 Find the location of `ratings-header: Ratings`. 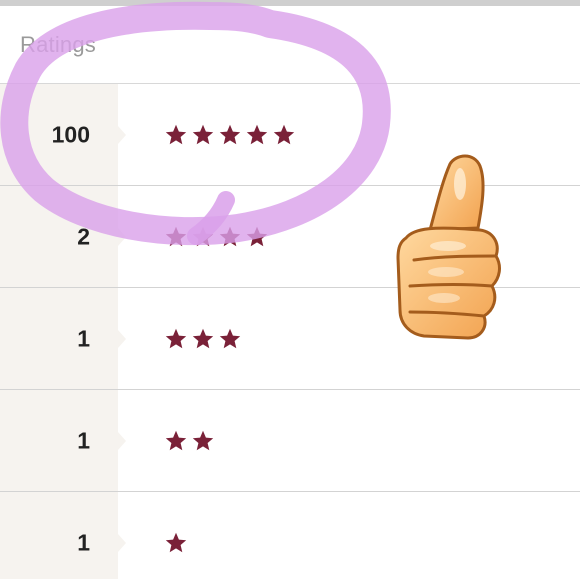

ratings-header: Ratings is located at coordinates (290, 45).